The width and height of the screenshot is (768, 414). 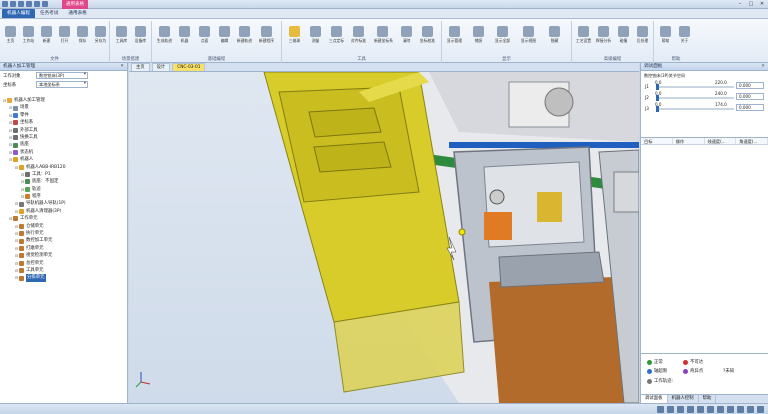 What do you see at coordinates (266, 38) in the screenshot?
I see `new-program-button: 新建程序` at bounding box center [266, 38].